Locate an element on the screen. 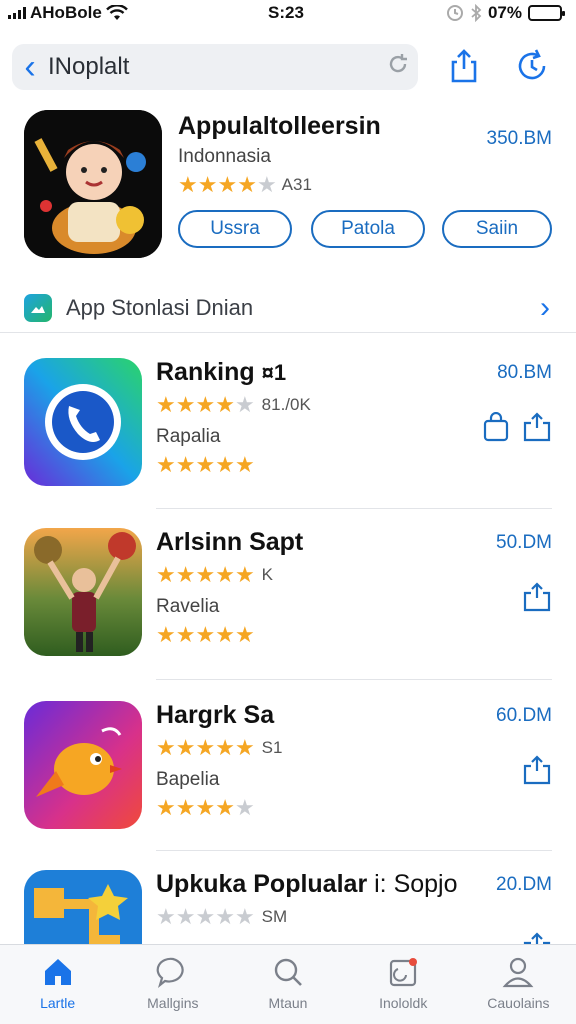  carrier-label: AHoBole is located at coordinates (66, 12).